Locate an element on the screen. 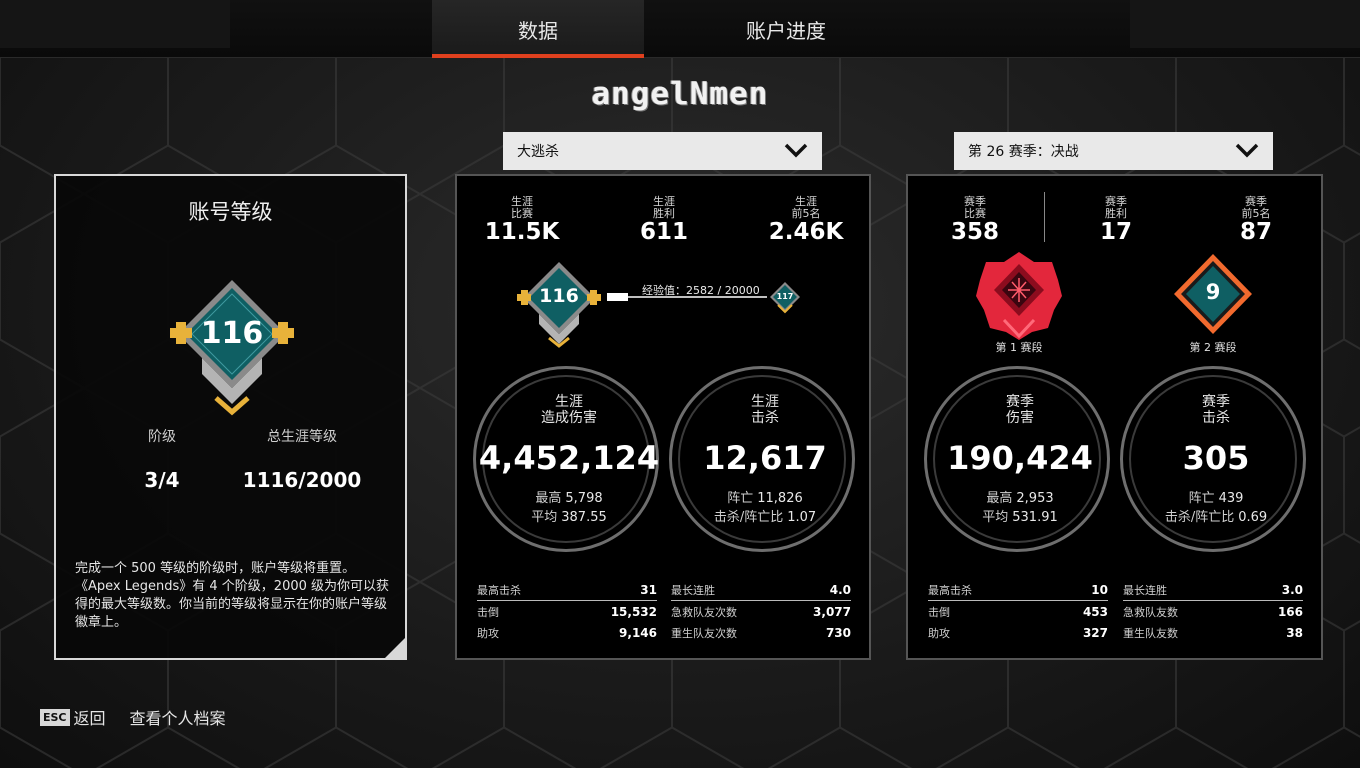 Image resolution: width=1360 pixels, height=768 pixels. stat-value: 453 is located at coordinates (1095, 611).